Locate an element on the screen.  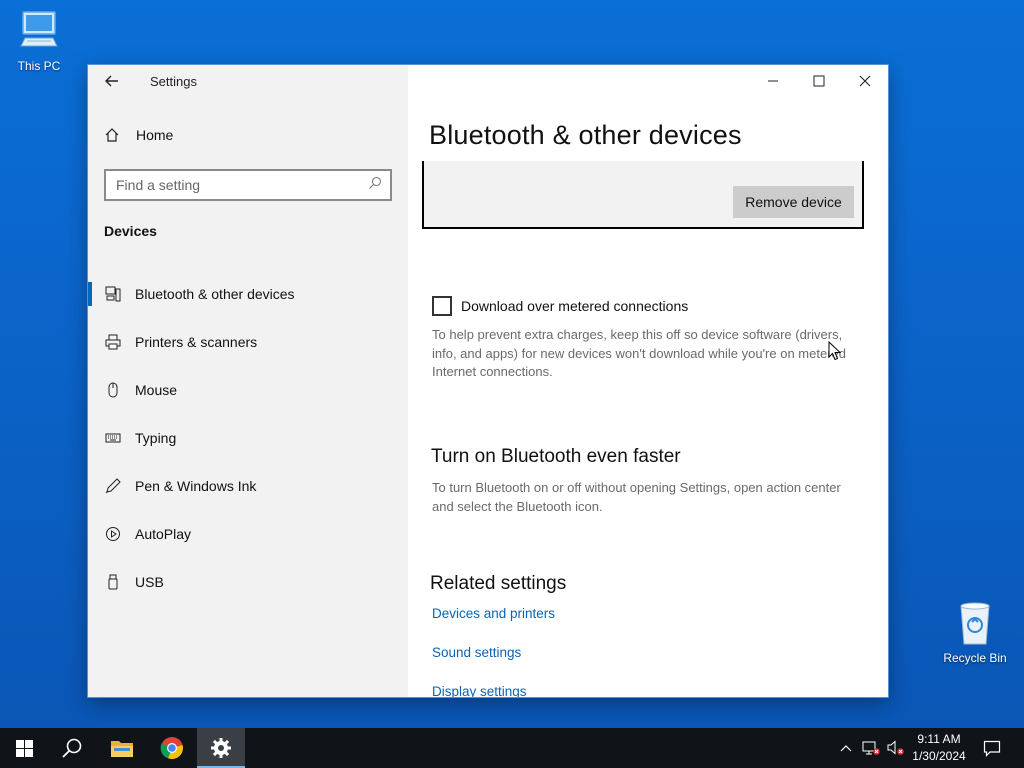
minimize-icon is located at coordinates (773, 81).